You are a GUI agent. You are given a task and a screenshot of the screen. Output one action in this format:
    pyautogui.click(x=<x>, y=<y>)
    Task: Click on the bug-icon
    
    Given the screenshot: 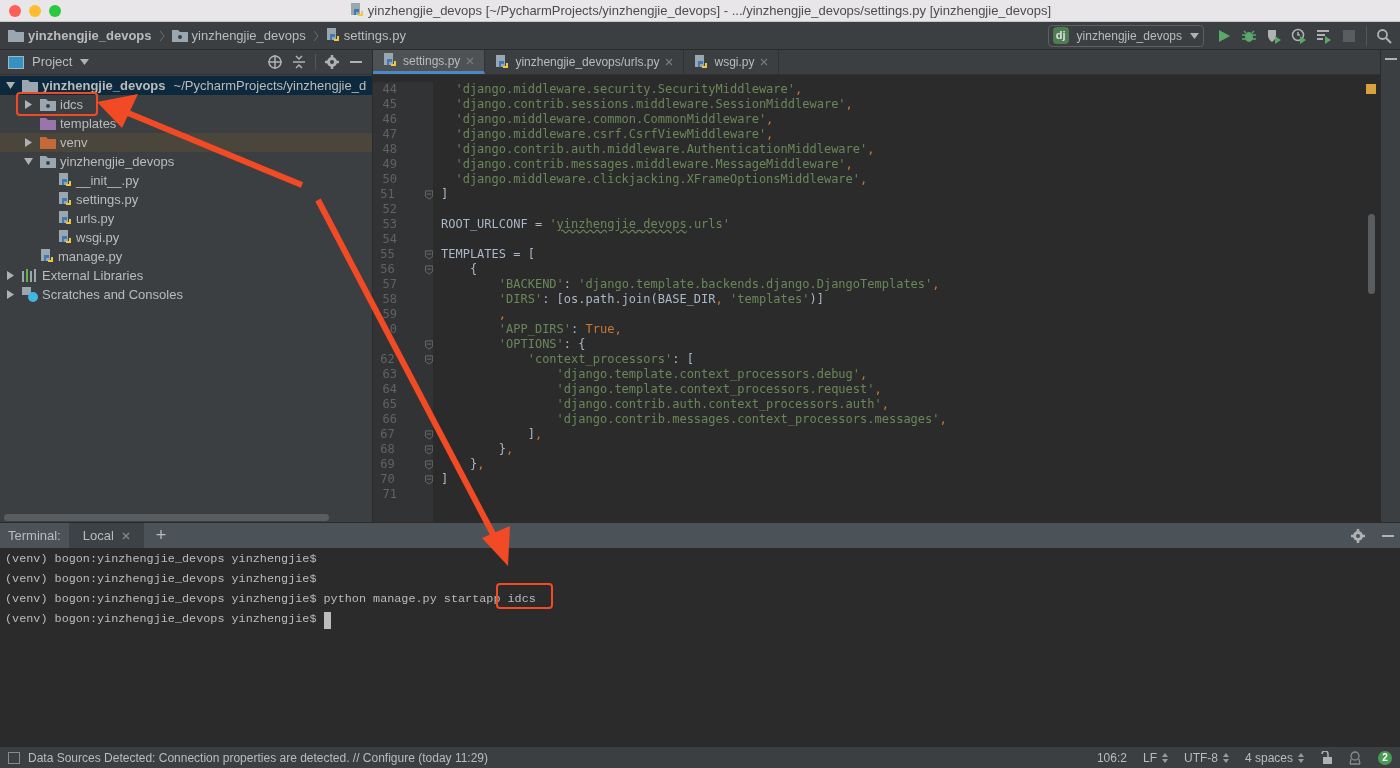 What is the action you would take?
    pyautogui.click(x=1249, y=35)
    